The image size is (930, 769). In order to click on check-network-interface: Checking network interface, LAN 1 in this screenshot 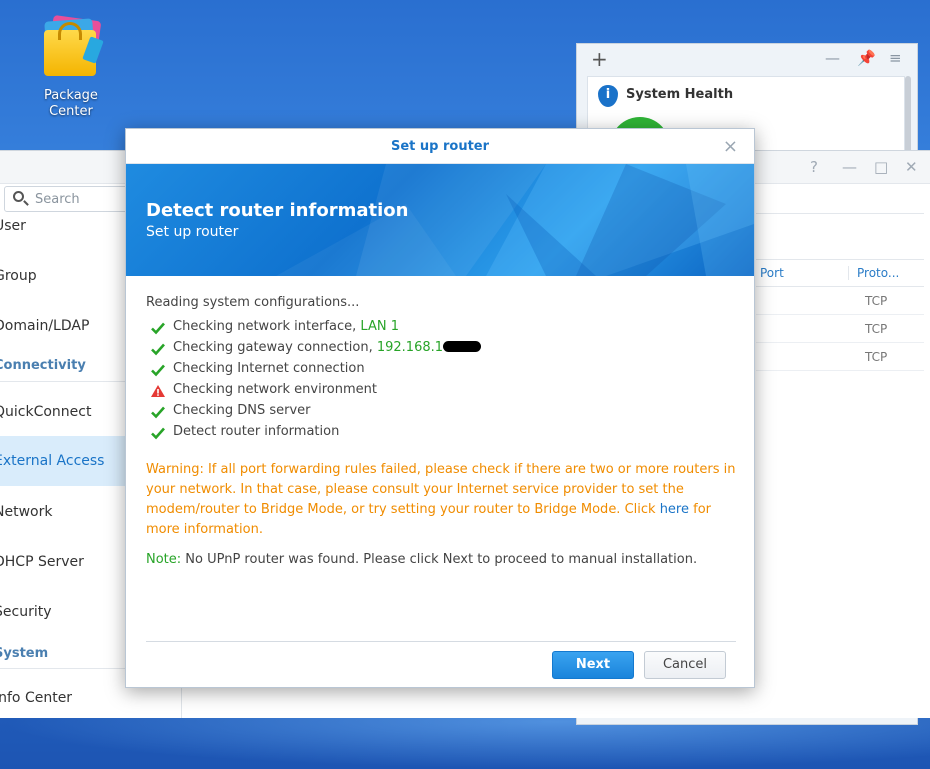, I will do `click(441, 328)`.